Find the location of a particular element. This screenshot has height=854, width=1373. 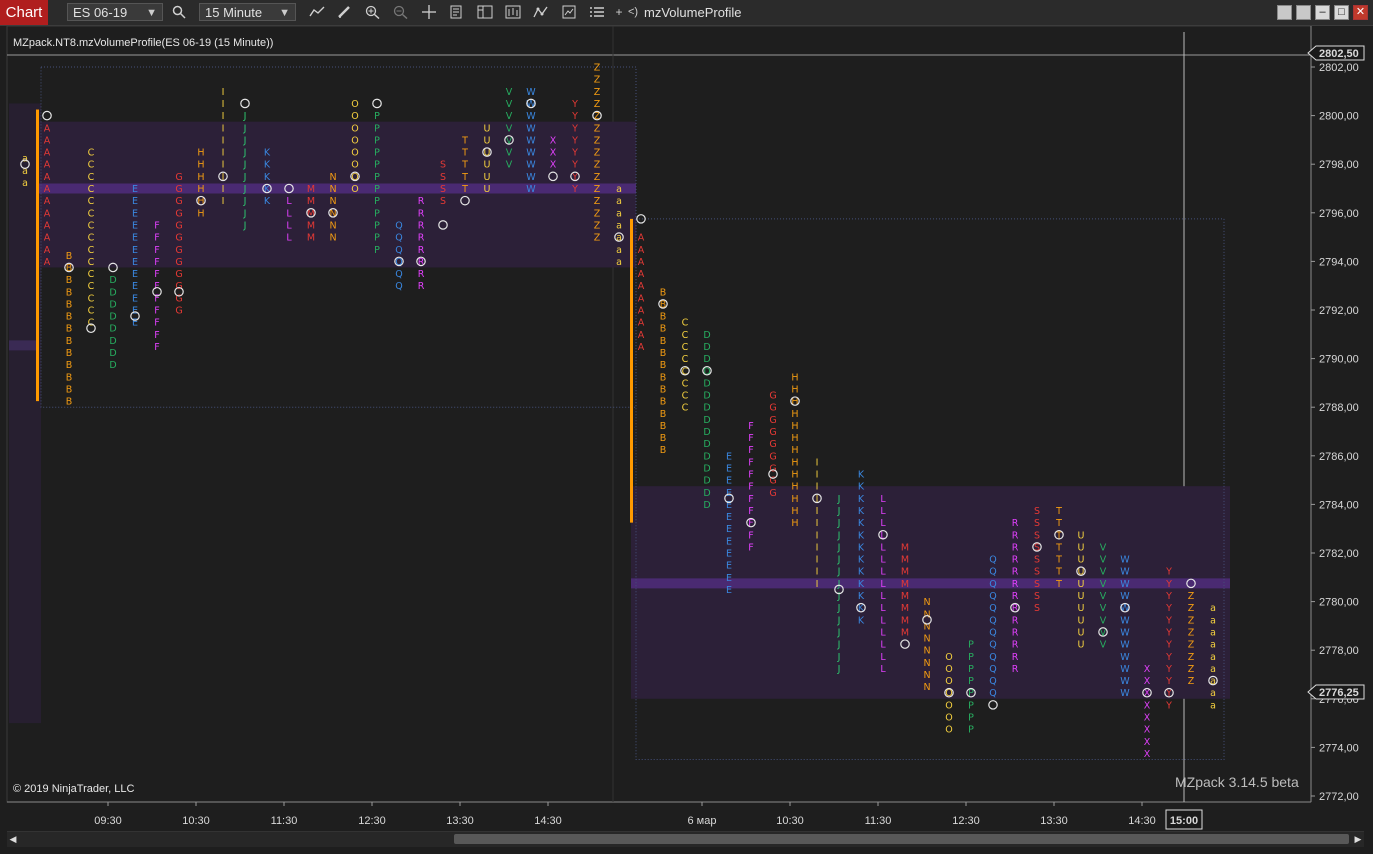

share-icon is located at coordinates (569, 12).